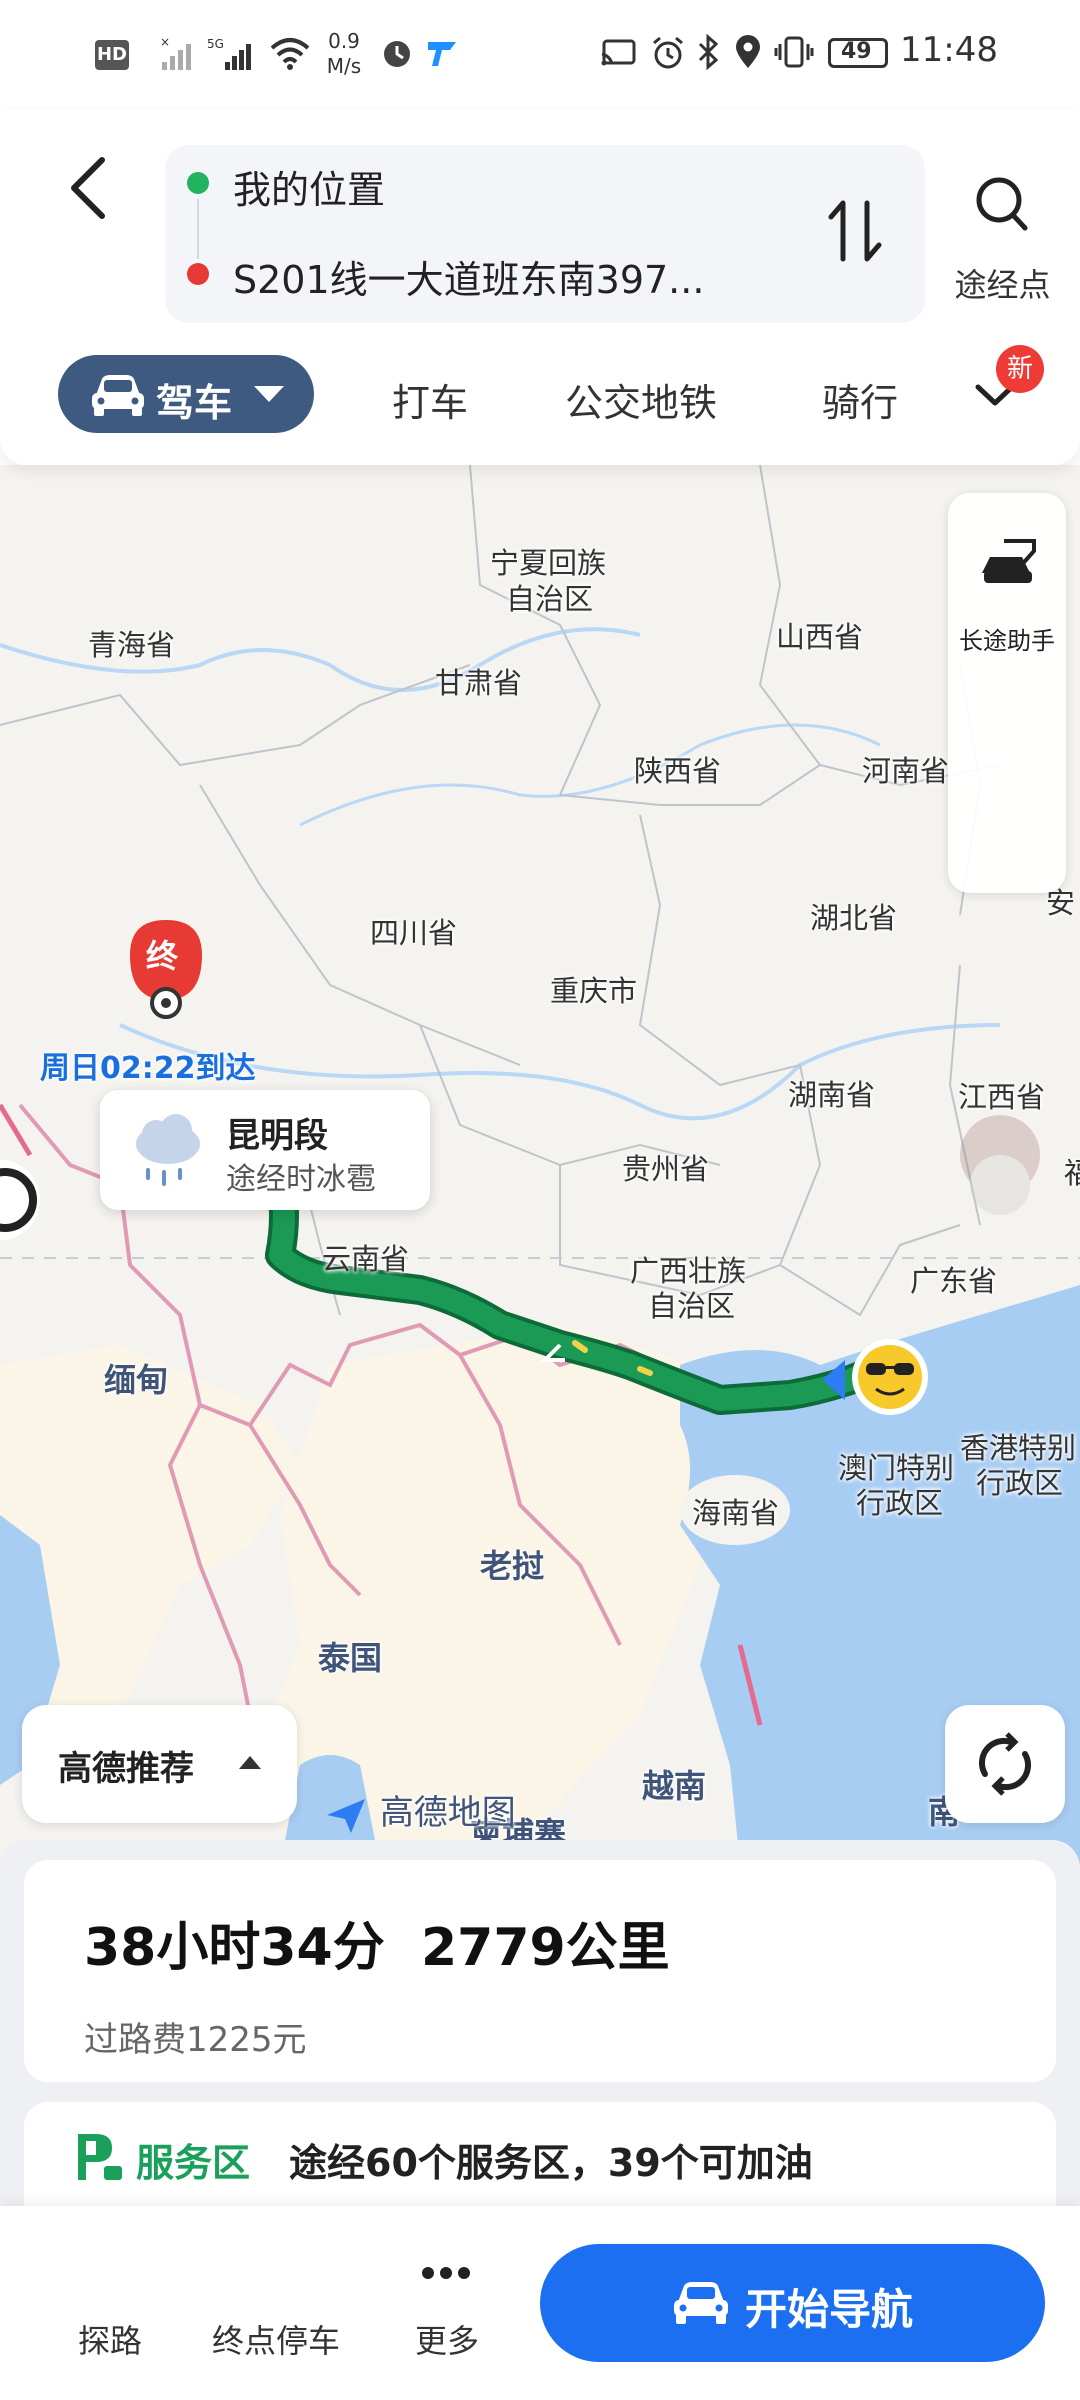 The image size is (1080, 2400). Describe the element at coordinates (194, 403) in the screenshot. I see `tab-drive-label: 驾车` at that location.